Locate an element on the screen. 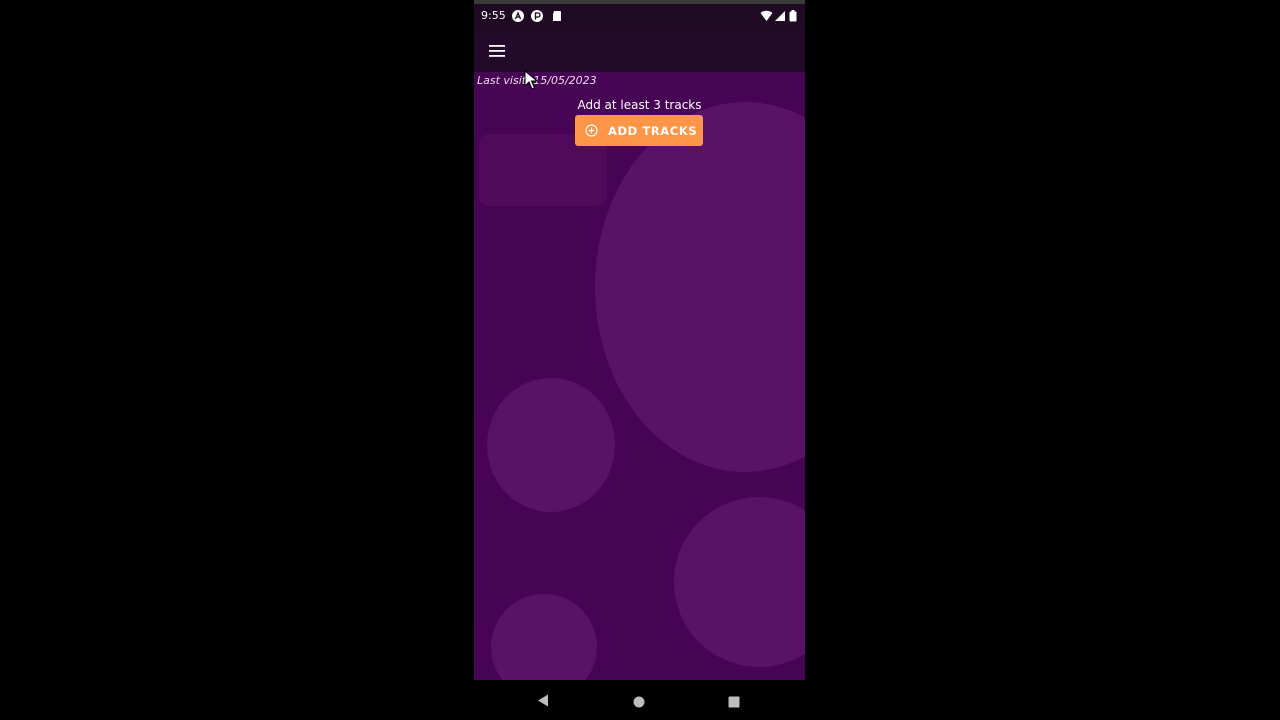 The height and width of the screenshot is (720, 1280). notification-p-icon is located at coordinates (537, 15).